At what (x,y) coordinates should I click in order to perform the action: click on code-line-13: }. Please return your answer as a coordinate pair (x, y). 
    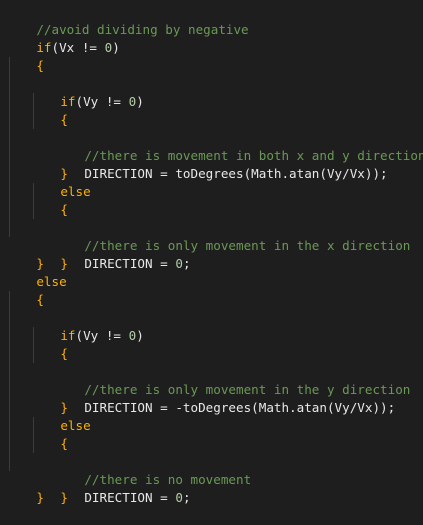
    Looking at the image, I should click on (211, 245).